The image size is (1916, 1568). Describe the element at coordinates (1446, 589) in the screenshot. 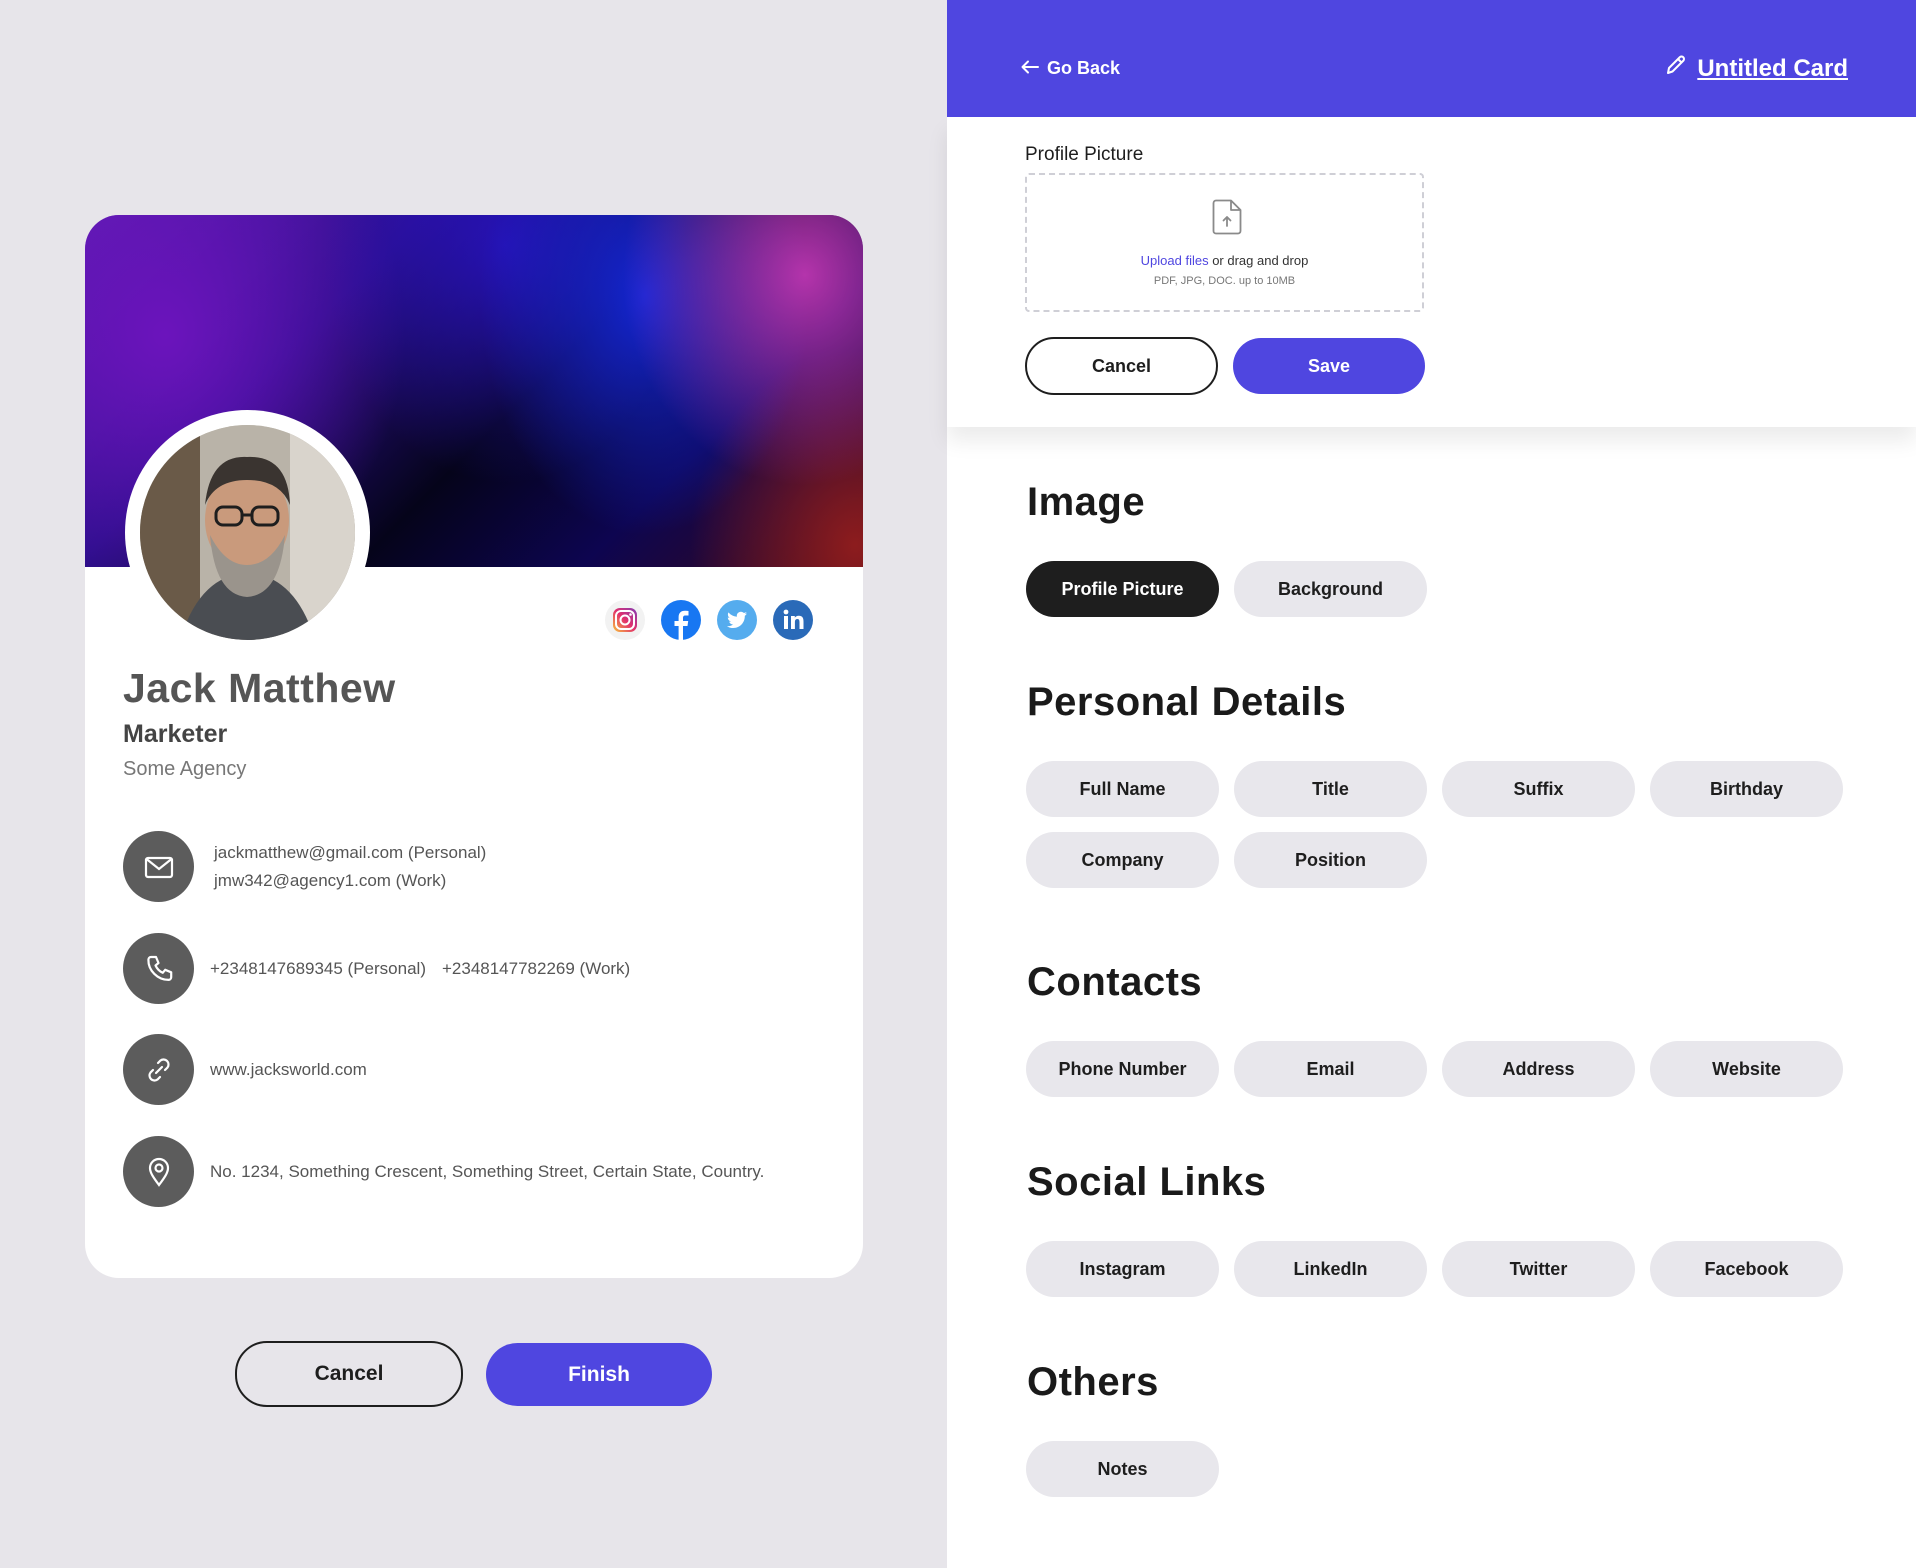

I see `image-chips: Profile Picture Background` at that location.